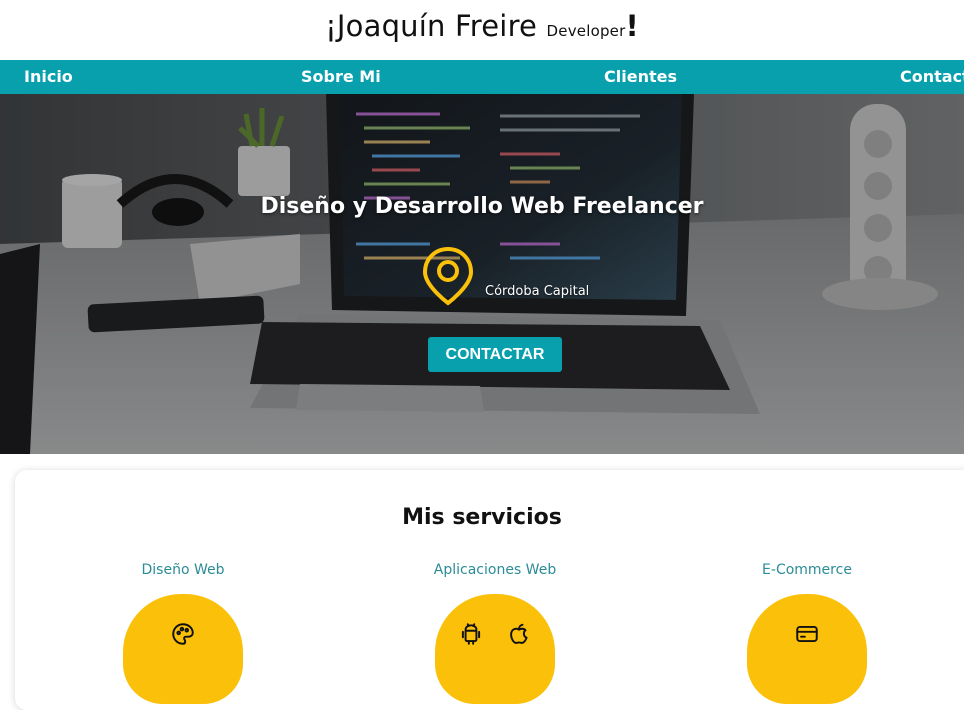  What do you see at coordinates (482, 77) in the screenshot?
I see `main-navbar: Inicio Sobre Mi Clientes Contacto` at bounding box center [482, 77].